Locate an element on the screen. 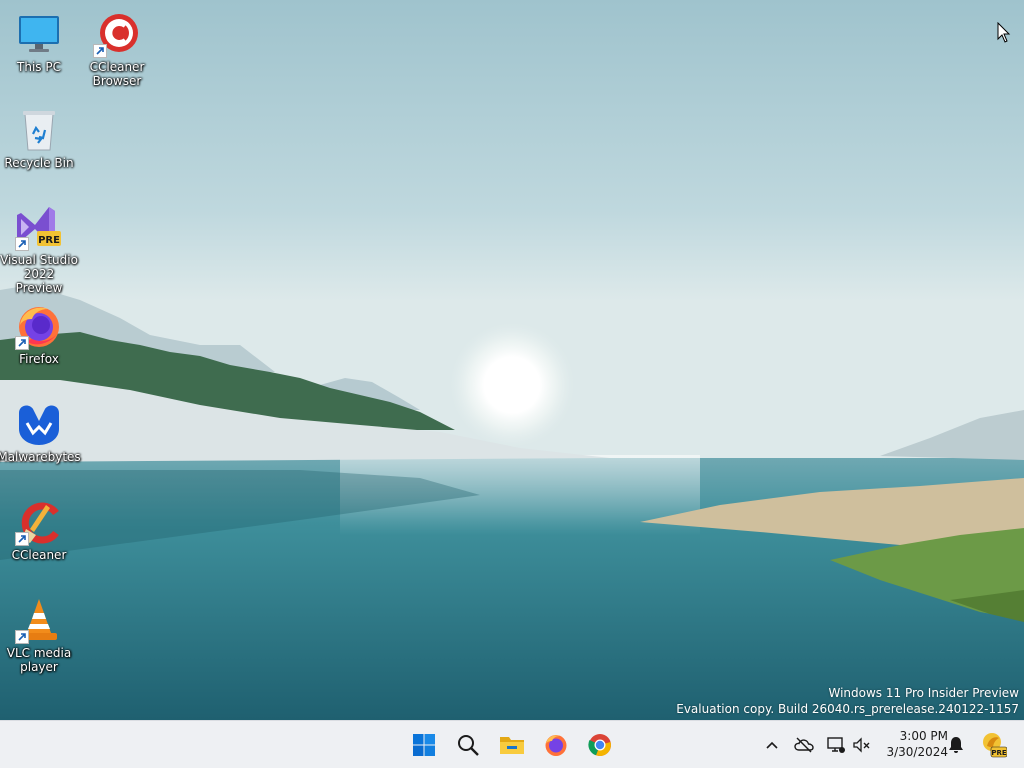 The height and width of the screenshot is (768, 1024). desktop-icon-recycle-bin: Recycle Bin is located at coordinates (39, 138).